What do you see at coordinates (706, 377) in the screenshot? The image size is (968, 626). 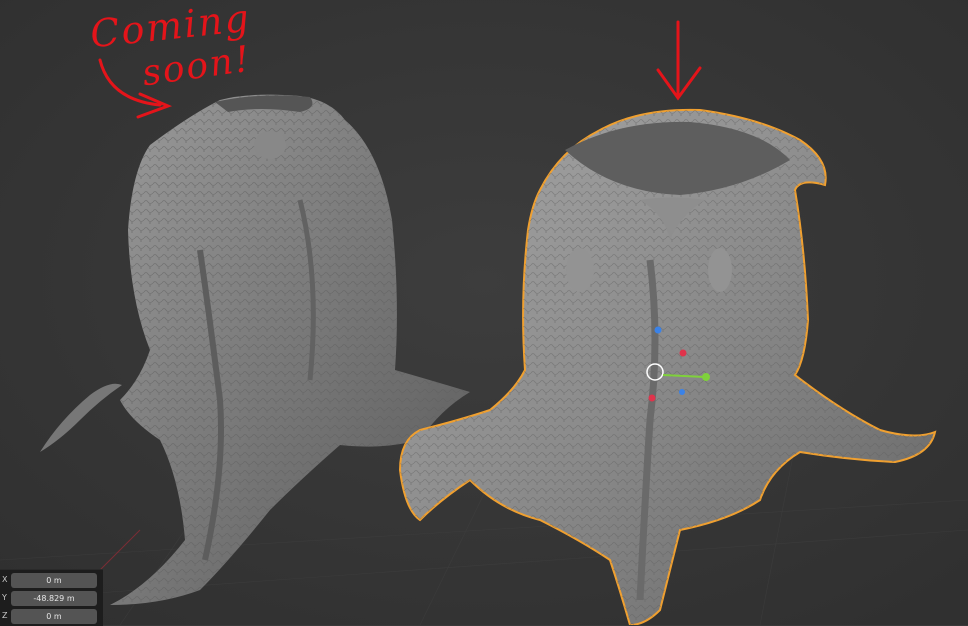 I see `gizmo-y-handle` at bounding box center [706, 377].